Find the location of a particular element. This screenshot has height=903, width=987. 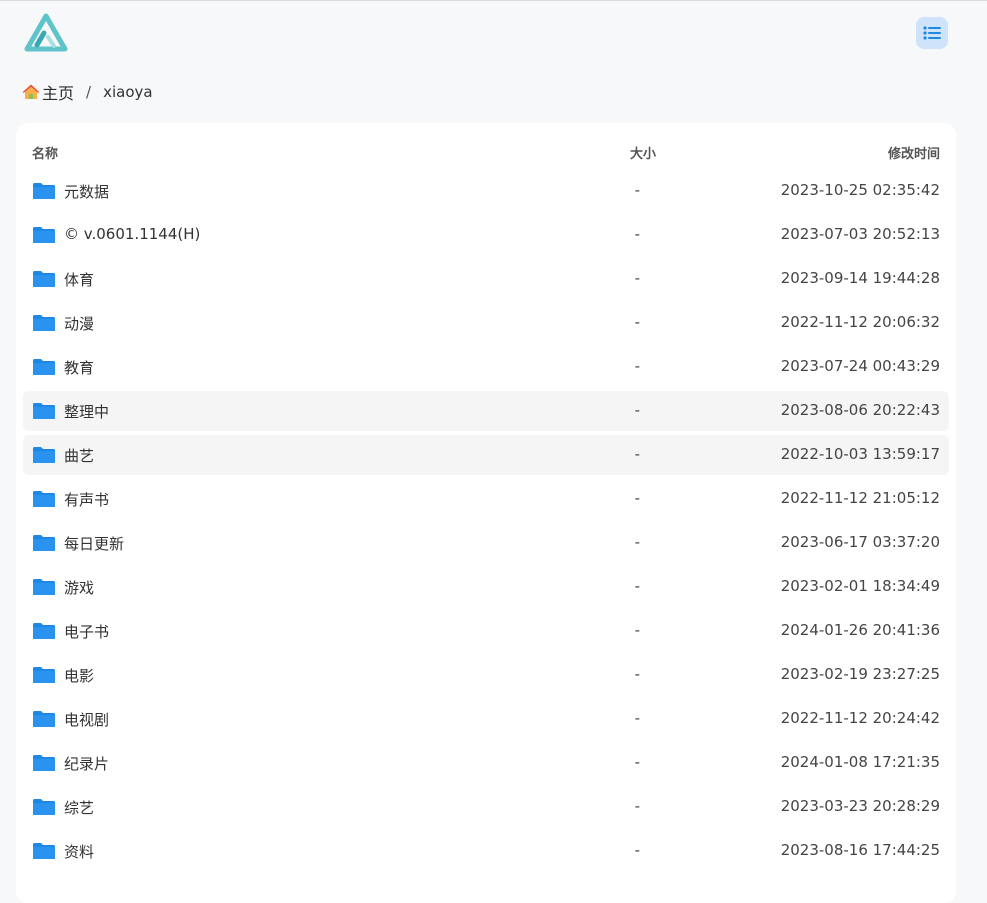

table-row: 资料 - 2023-08-16 17:44:25 is located at coordinates (486, 851).